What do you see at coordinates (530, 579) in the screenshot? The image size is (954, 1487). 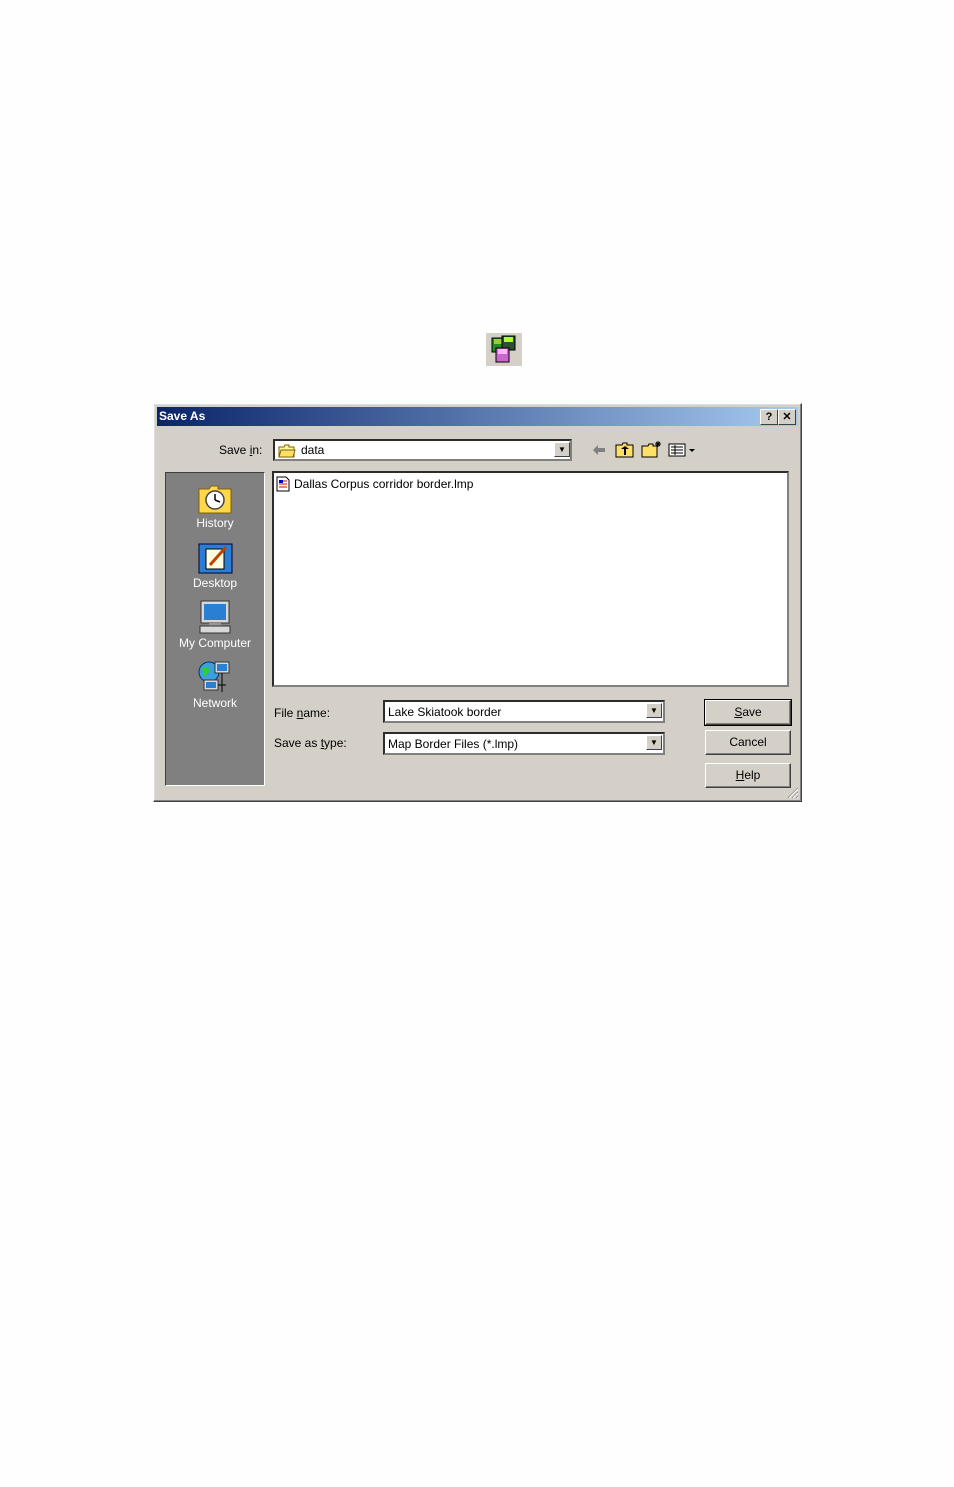 I see `file-list: Dallas Corpus corridor border.lmp` at bounding box center [530, 579].